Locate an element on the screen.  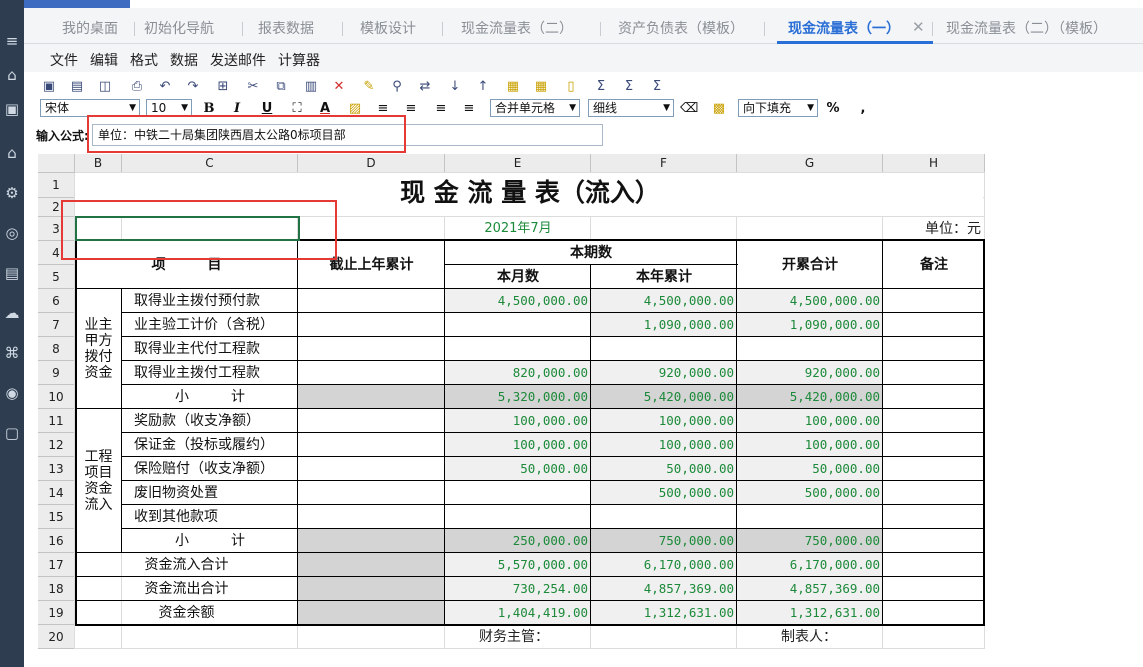
row-header-5: 5 is located at coordinates (56, 277).